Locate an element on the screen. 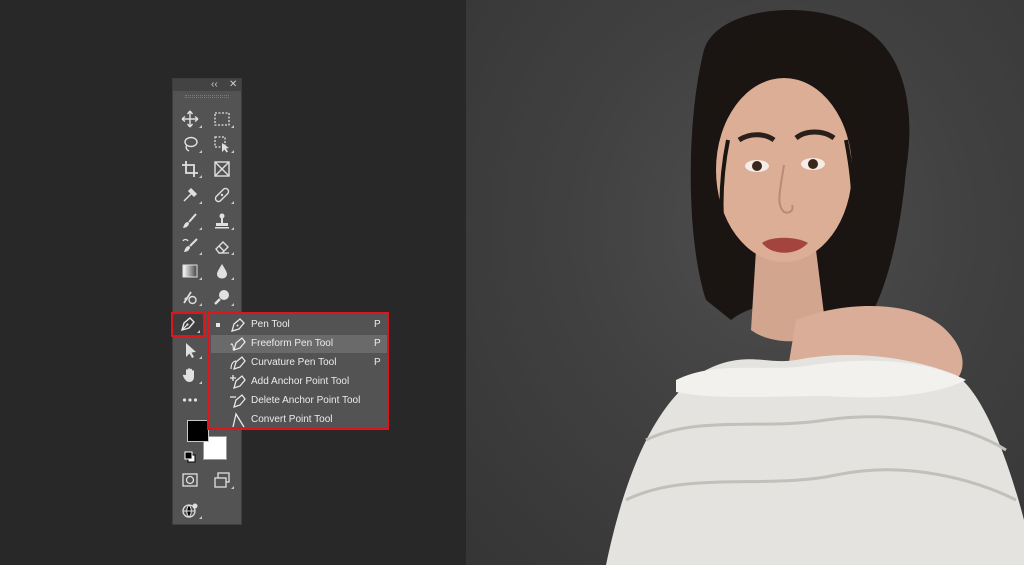 The height and width of the screenshot is (565, 1024). menu-item-label: Freeform Pen Tool is located at coordinates (292, 343).